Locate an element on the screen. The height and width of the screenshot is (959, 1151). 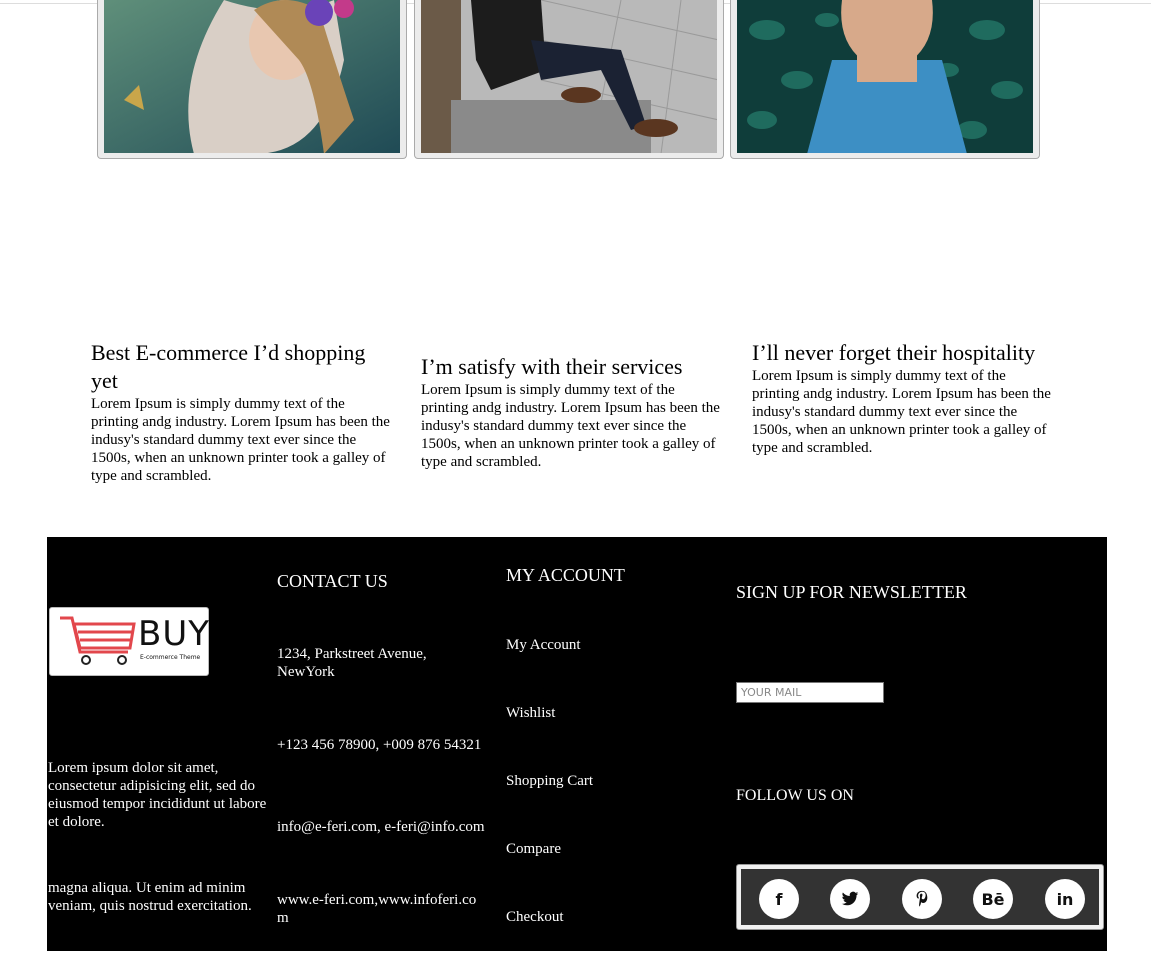
account-link-compare: Compare is located at coordinates (533, 849).